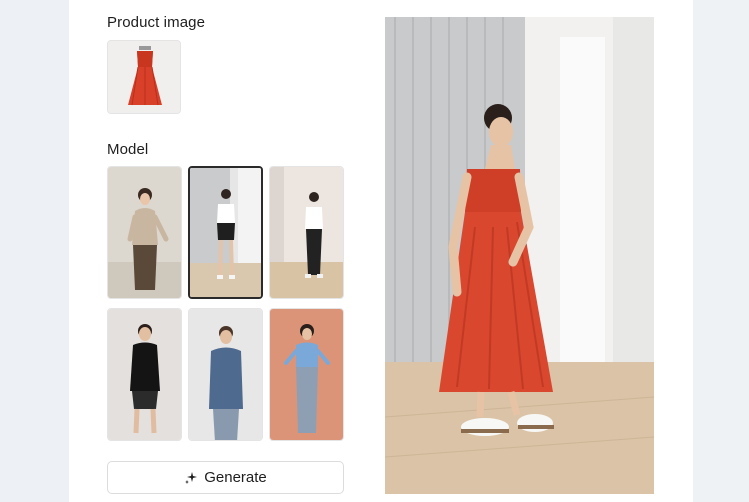 Image resolution: width=749 pixels, height=502 pixels. What do you see at coordinates (156, 22) in the screenshot?
I see `product-image-title: Product image` at bounding box center [156, 22].